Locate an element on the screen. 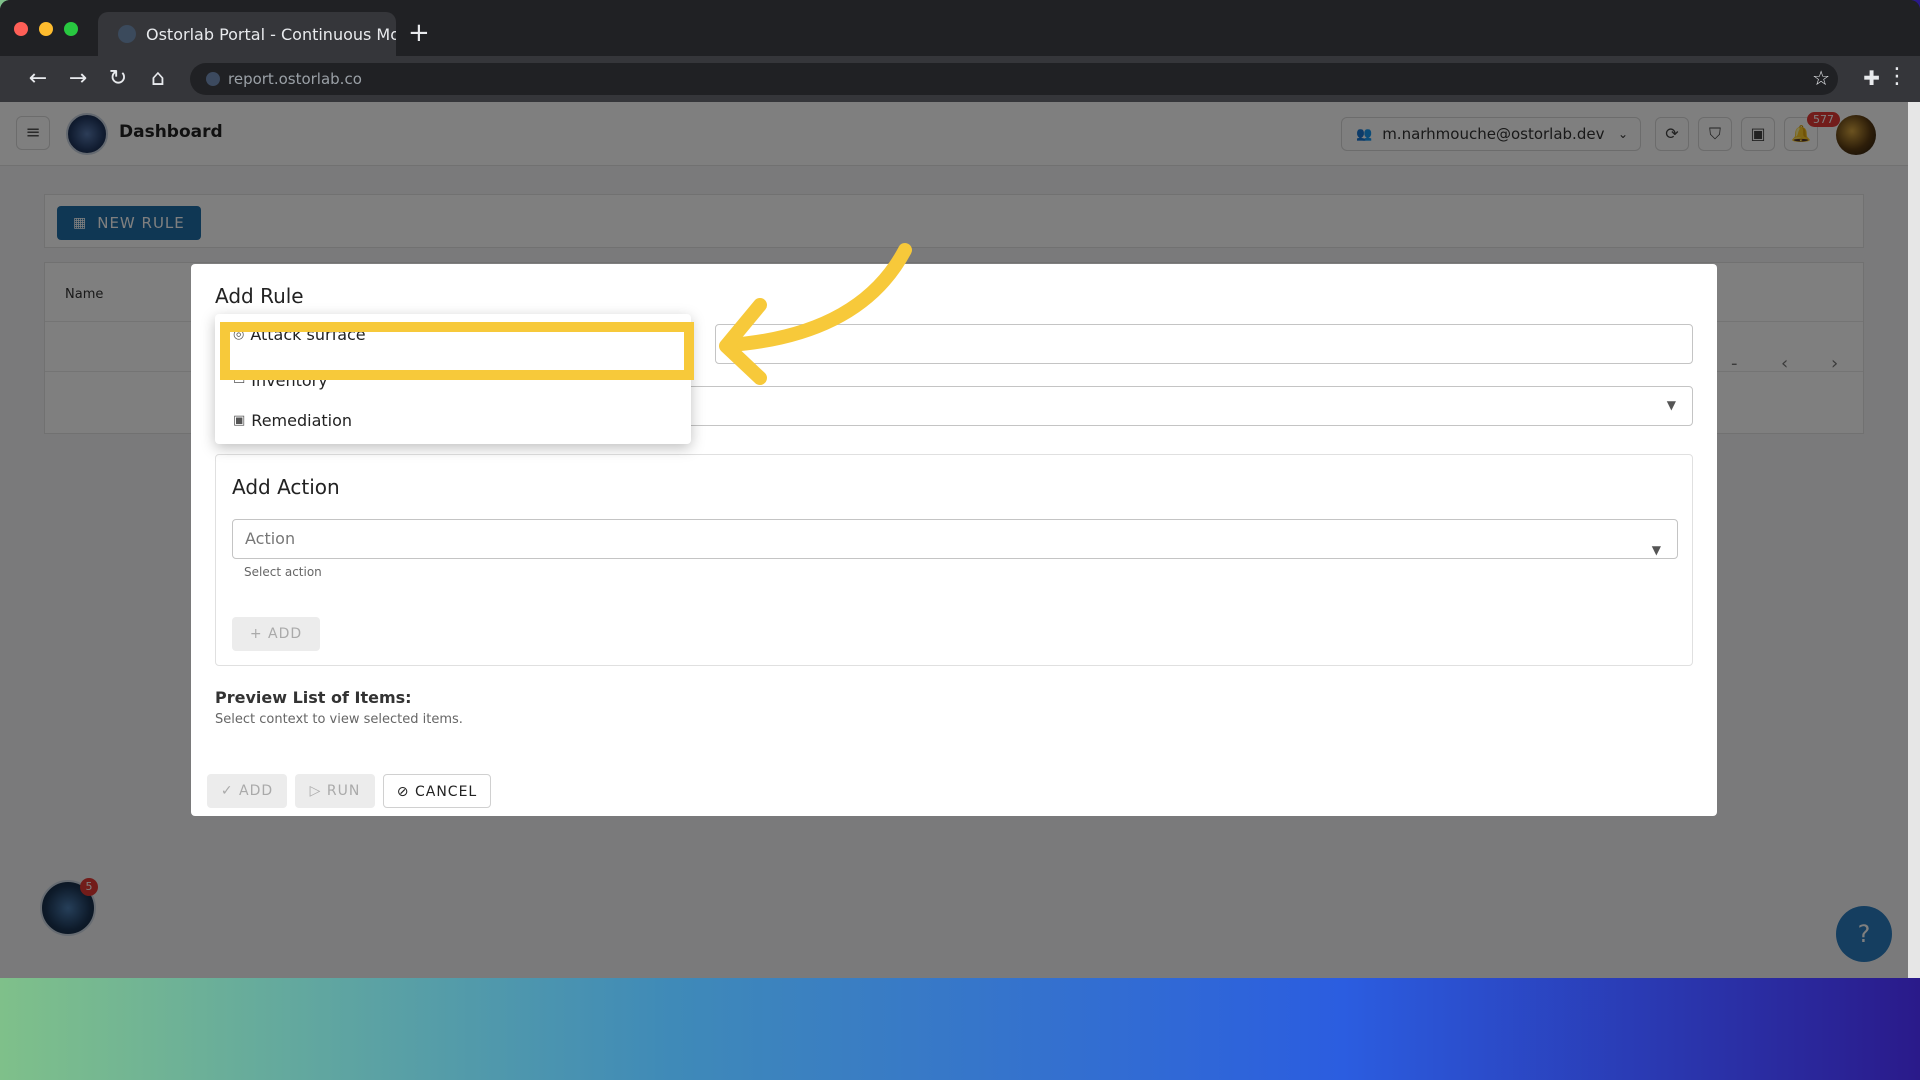 This screenshot has height=1080, width=1920. check-icon: ✓ is located at coordinates (230, 791).